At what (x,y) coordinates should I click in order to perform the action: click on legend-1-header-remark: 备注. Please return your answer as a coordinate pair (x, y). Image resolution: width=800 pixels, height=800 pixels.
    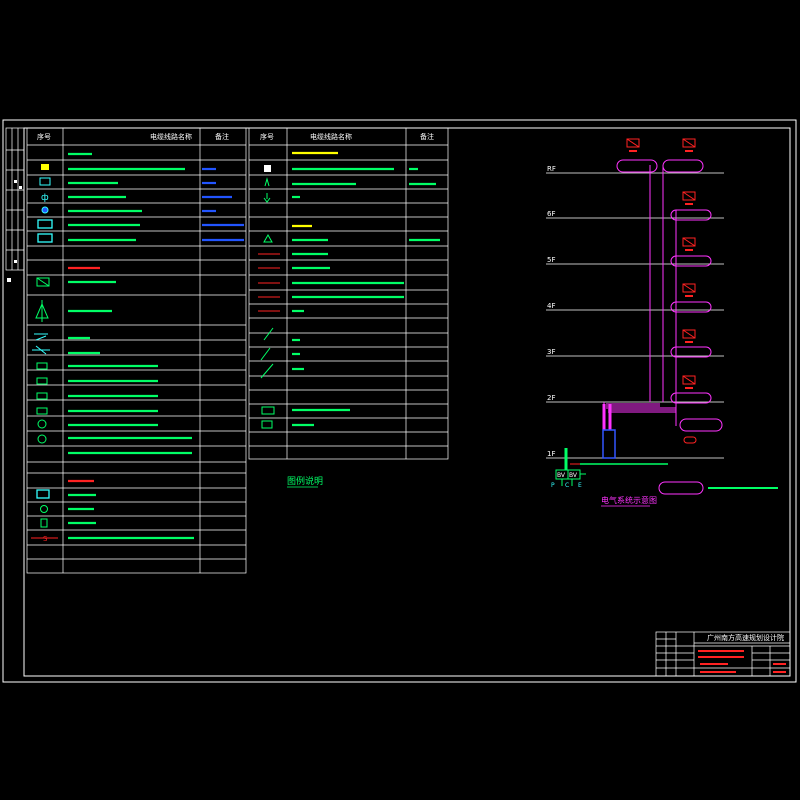
    Looking at the image, I should click on (222, 136).